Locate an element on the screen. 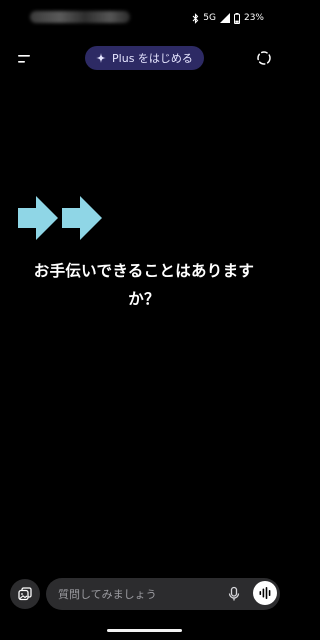  blurred-status-info is located at coordinates (80, 17).